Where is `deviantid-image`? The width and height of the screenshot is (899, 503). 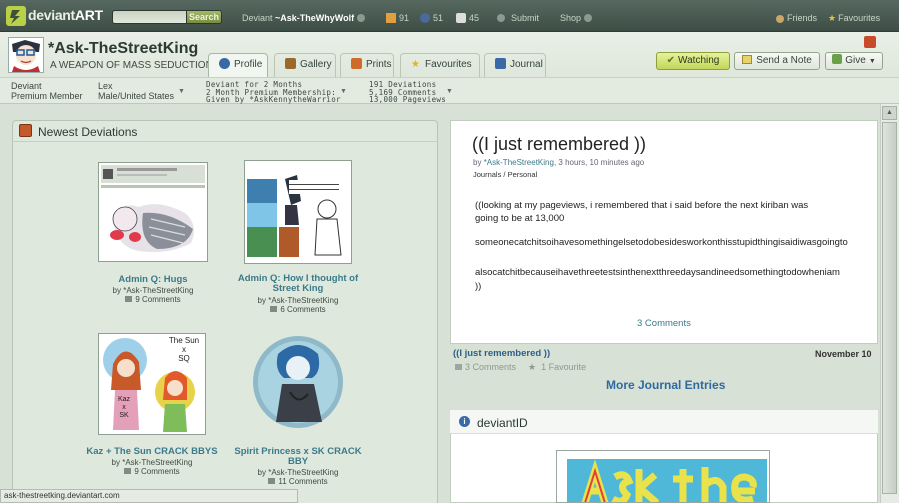 deviantid-image is located at coordinates (663, 476).